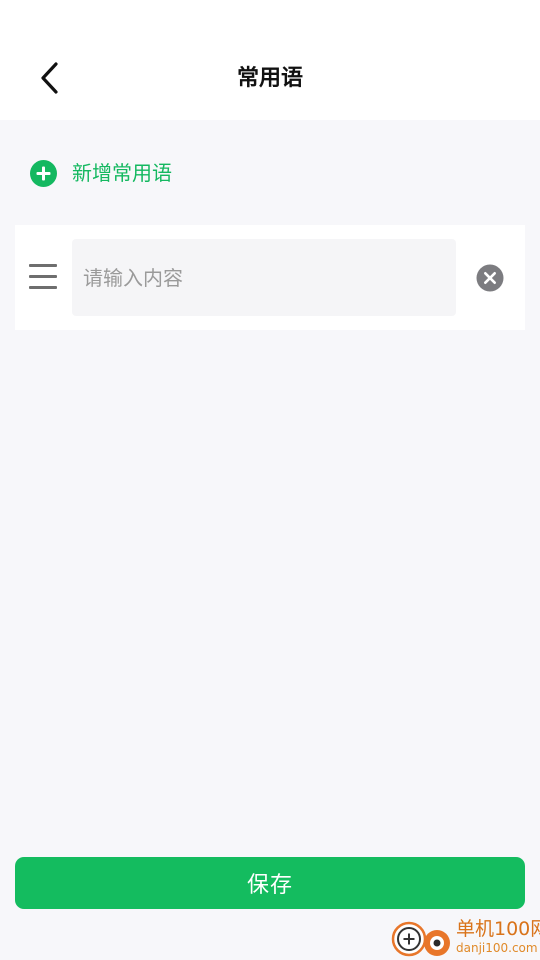 The height and width of the screenshot is (960, 540). Describe the element at coordinates (498, 929) in the screenshot. I see `watermark-brand: 单机100网` at that location.